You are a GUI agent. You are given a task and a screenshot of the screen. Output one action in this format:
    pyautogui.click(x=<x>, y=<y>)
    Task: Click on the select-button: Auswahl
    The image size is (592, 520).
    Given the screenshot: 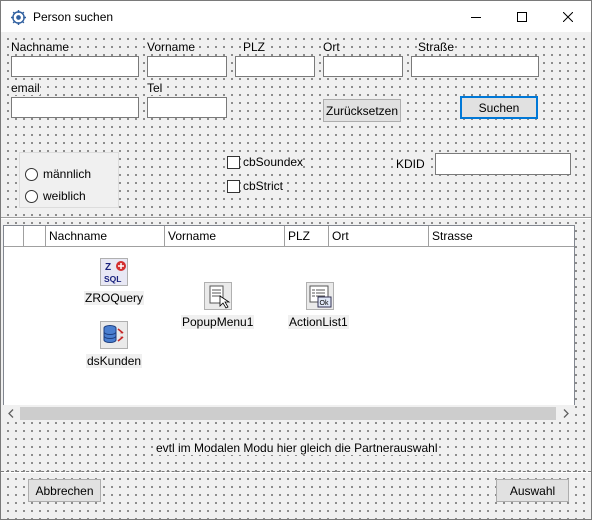 What is the action you would take?
    pyautogui.click(x=532, y=490)
    